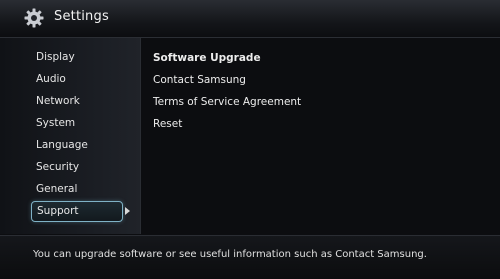 This screenshot has width=500, height=279. I want to click on sidebar-item-audio: Audio, so click(77, 79).